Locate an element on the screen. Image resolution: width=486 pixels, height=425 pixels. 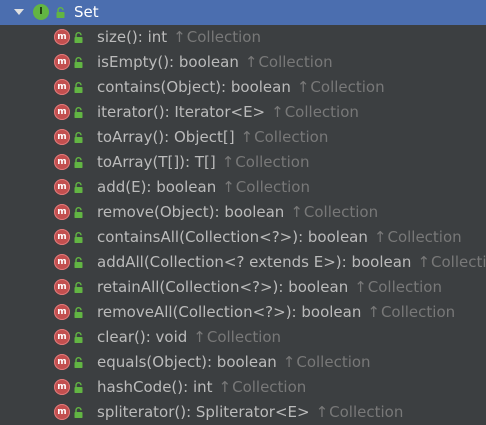
method-signature: containsAll(Collection<?>): boolean is located at coordinates (232, 237).